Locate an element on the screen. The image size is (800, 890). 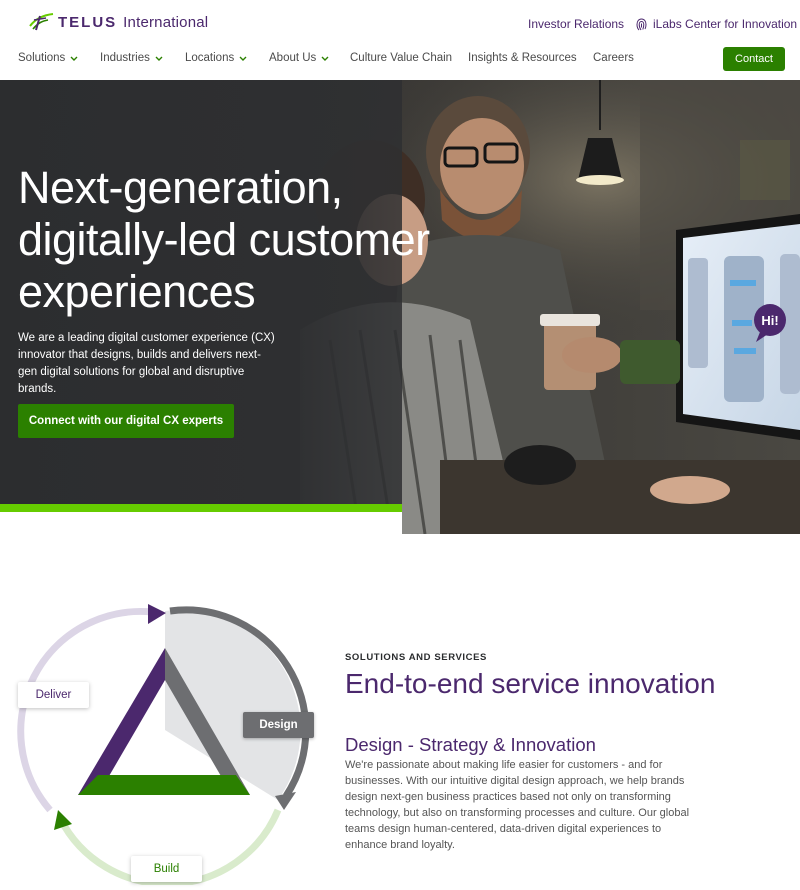
hero-title-line: experiences is located at coordinates (137, 291).